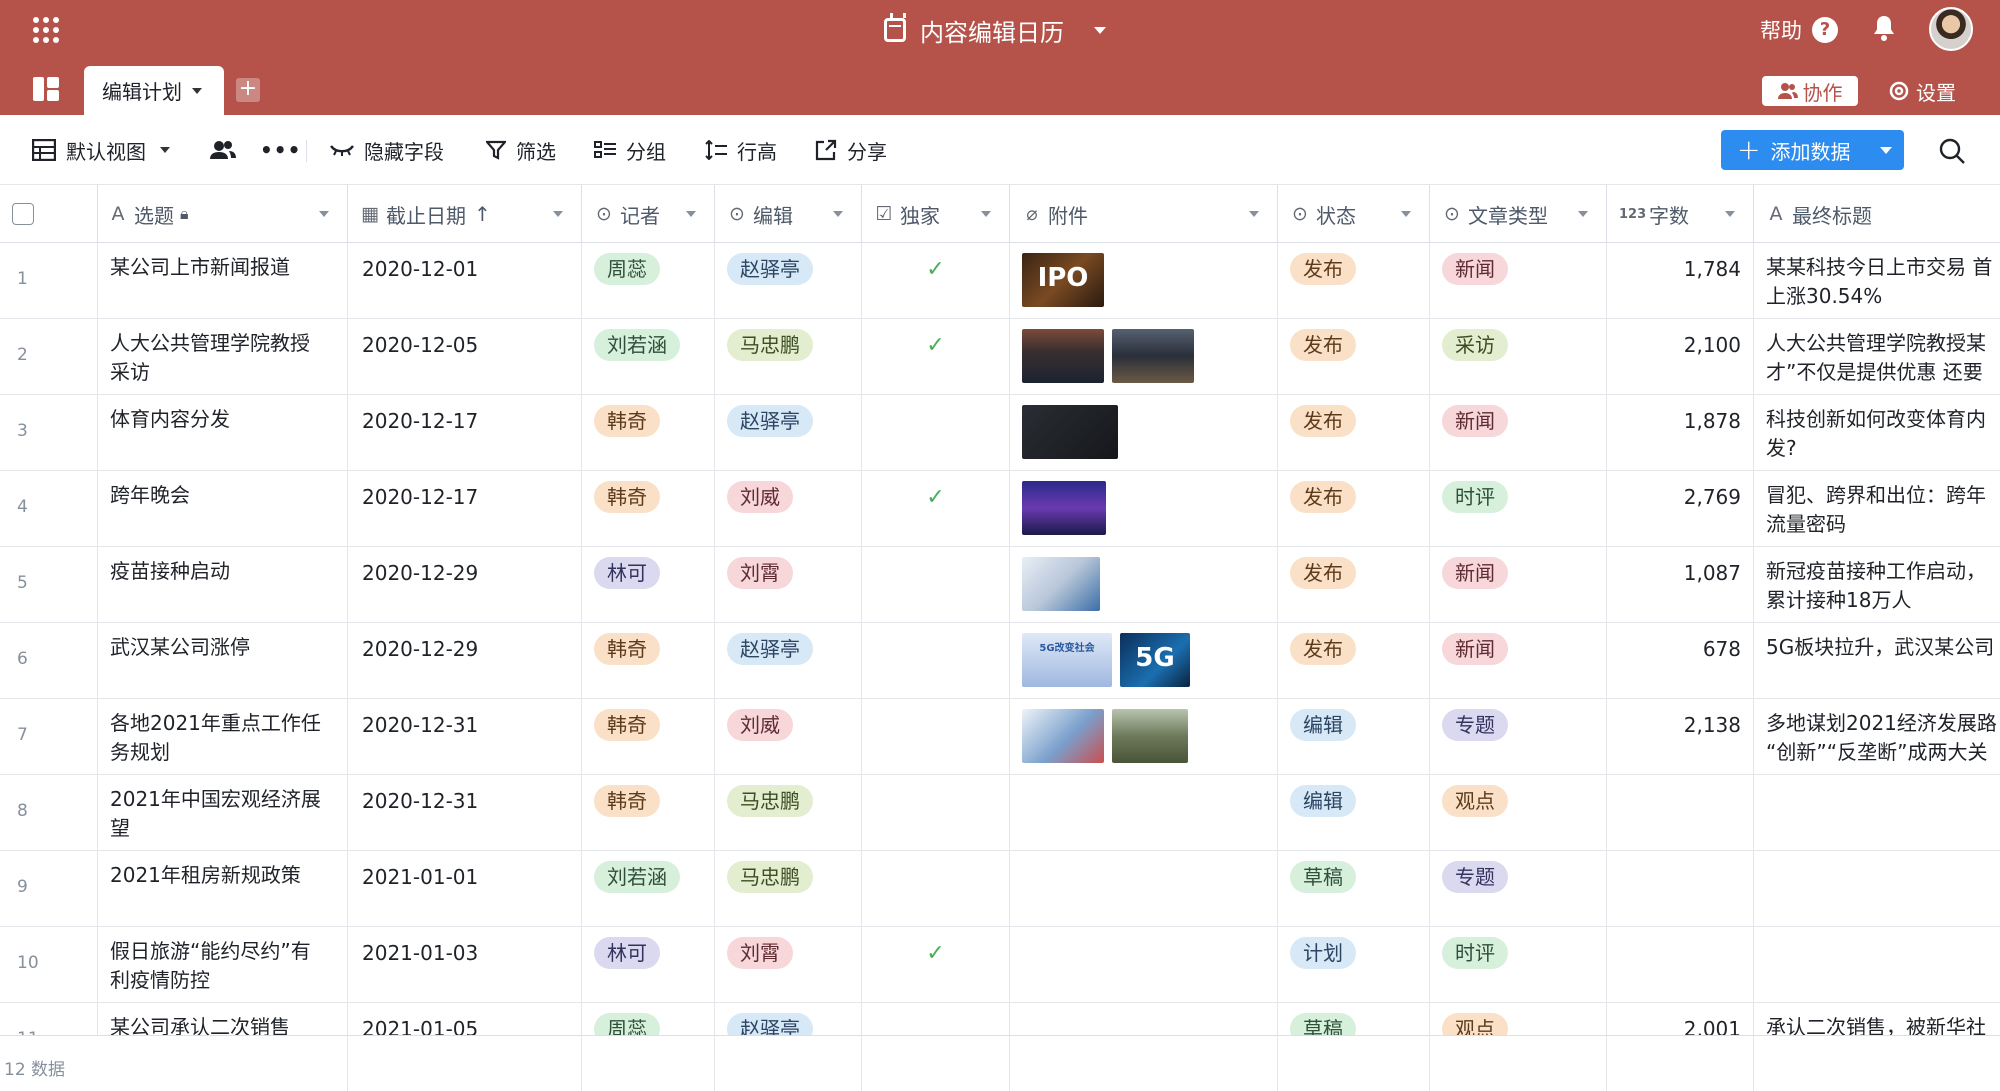  Describe the element at coordinates (1680, 813) in the screenshot. I see `words-cell` at that location.